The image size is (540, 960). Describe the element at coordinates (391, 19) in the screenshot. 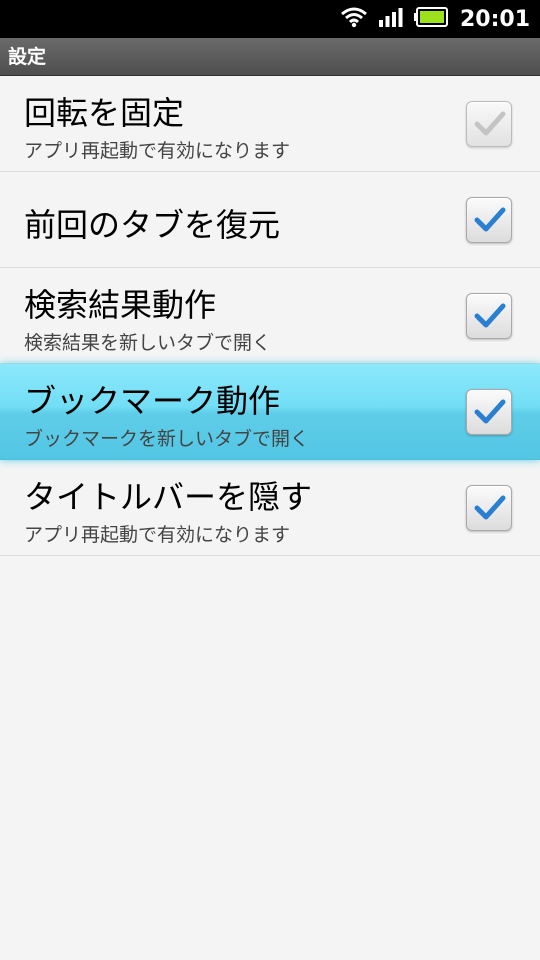

I see `signal-icon` at that location.